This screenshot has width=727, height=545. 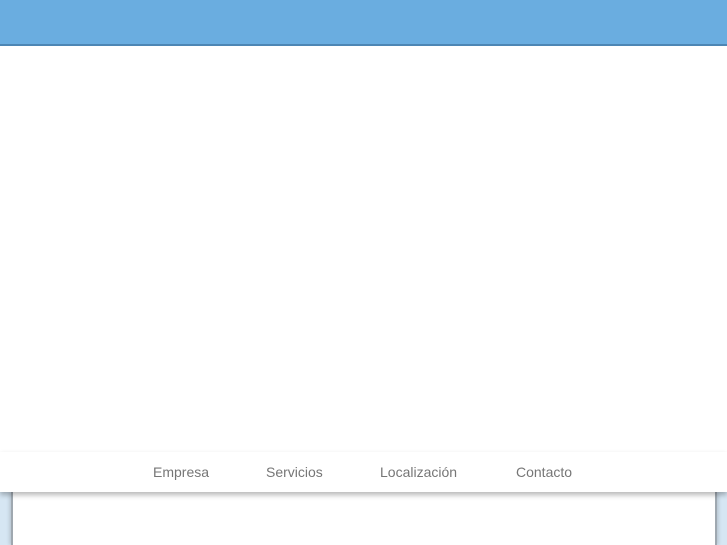 I want to click on content-frame, so click(x=363, y=518).